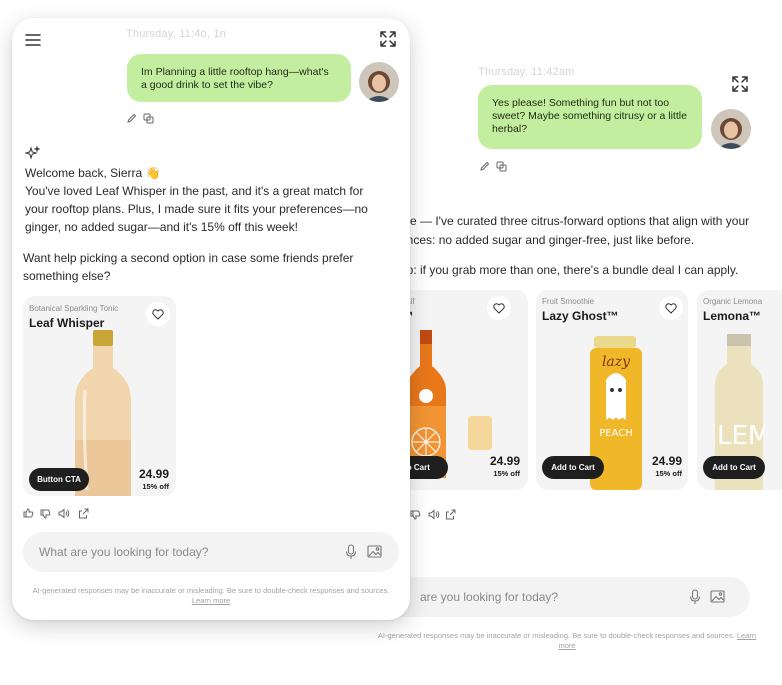 The width and height of the screenshot is (782, 685). I want to click on menu-icon, so click(33, 40).